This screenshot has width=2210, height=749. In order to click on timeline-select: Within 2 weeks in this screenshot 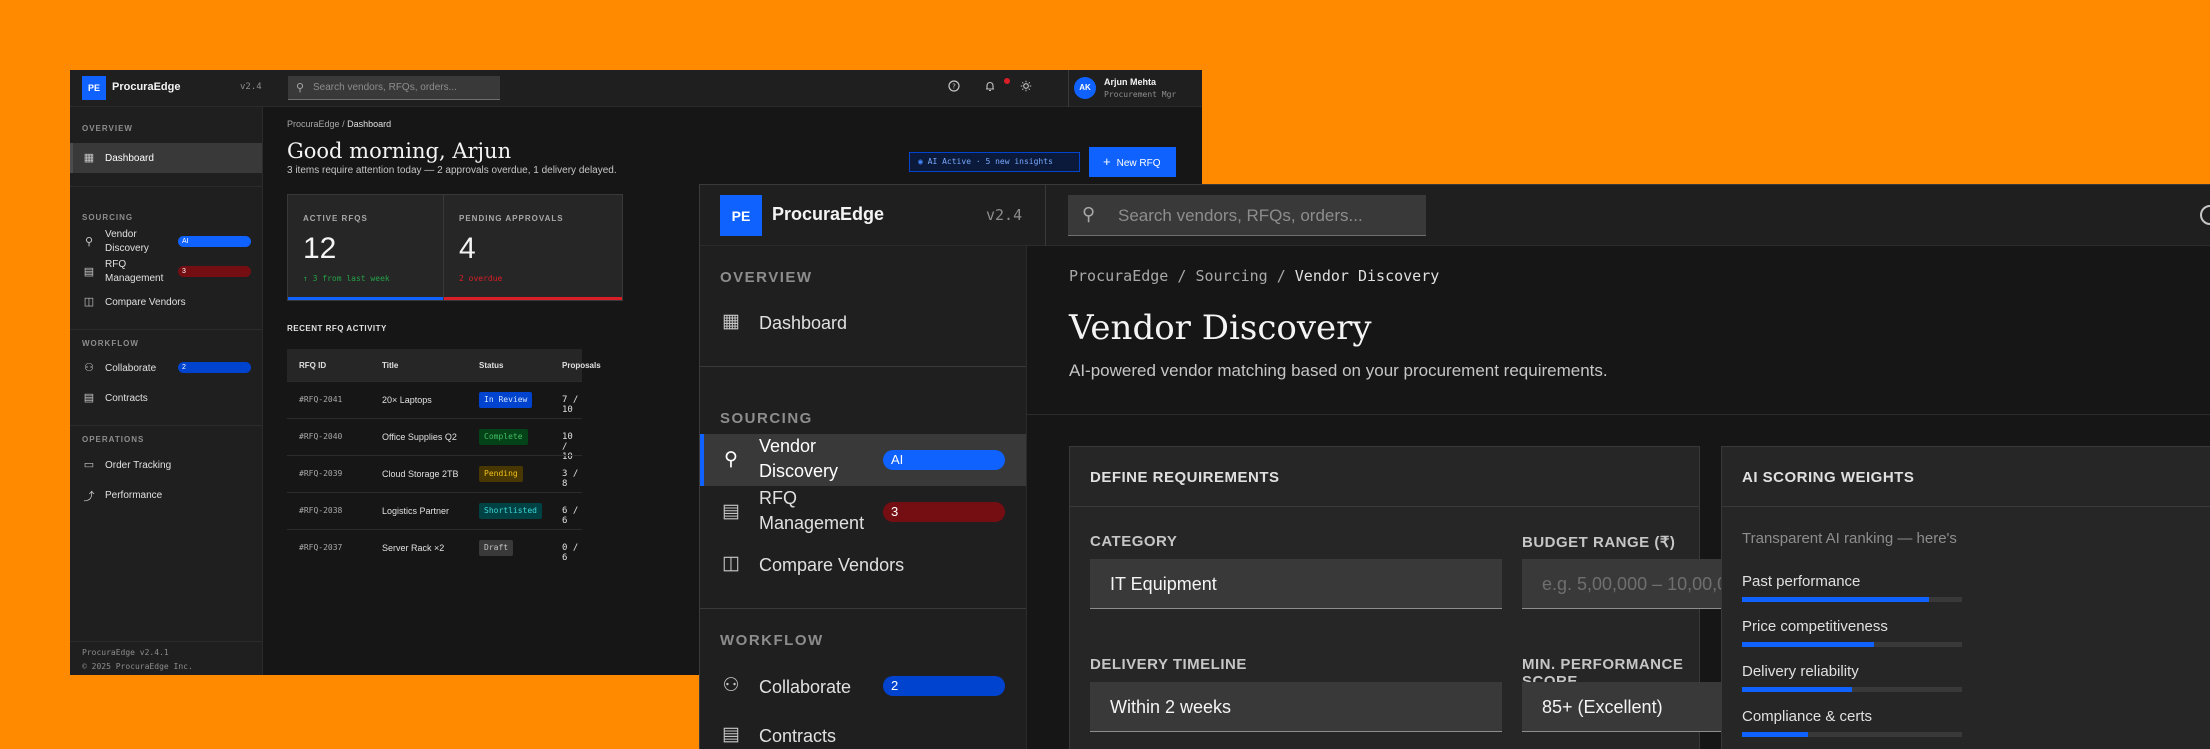, I will do `click(1296, 707)`.